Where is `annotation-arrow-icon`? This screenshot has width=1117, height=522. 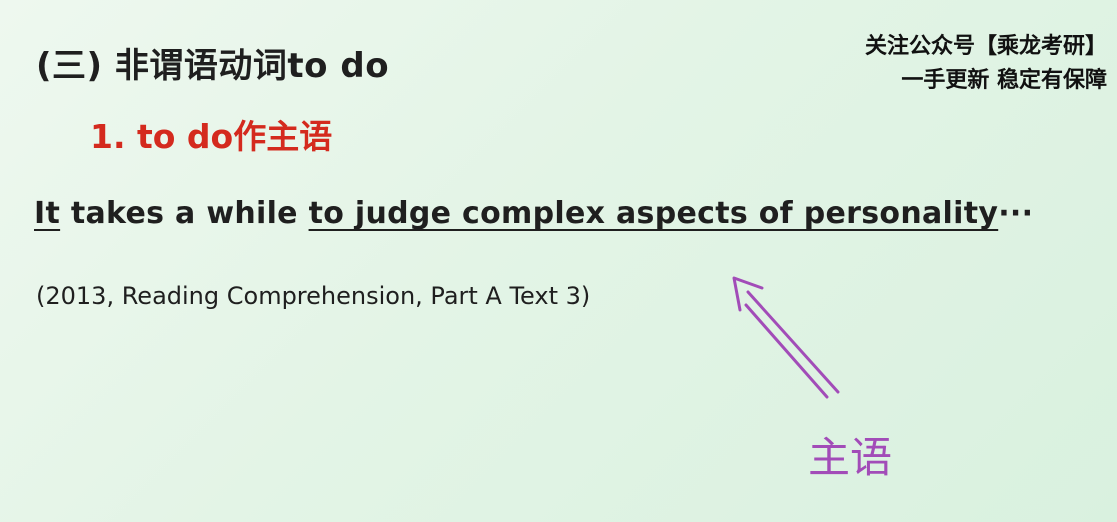 annotation-arrow-icon is located at coordinates (786, 337).